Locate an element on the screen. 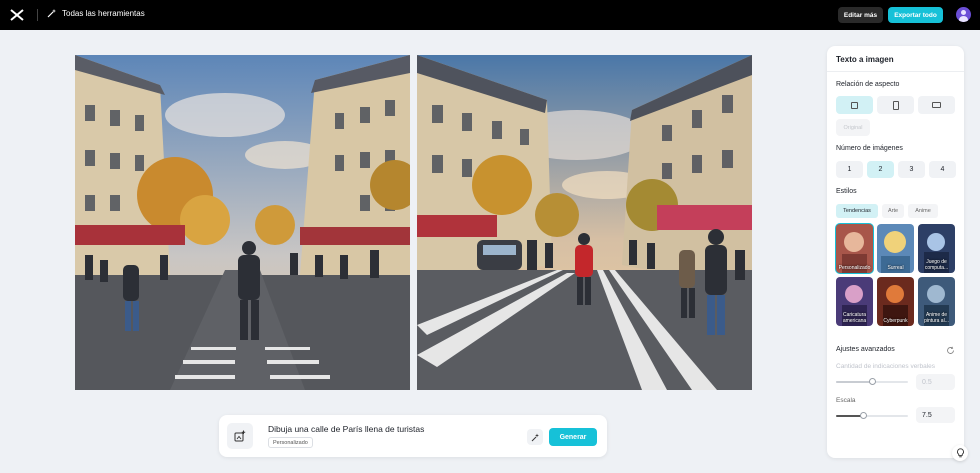 The height and width of the screenshot is (473, 980). square-icon is located at coordinates (854, 105).